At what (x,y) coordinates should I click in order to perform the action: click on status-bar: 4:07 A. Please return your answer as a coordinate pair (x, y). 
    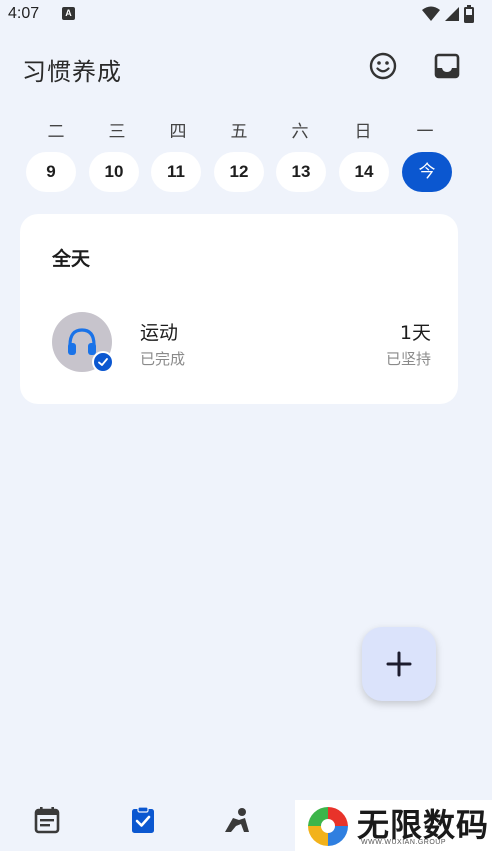
    Looking at the image, I should click on (246, 15).